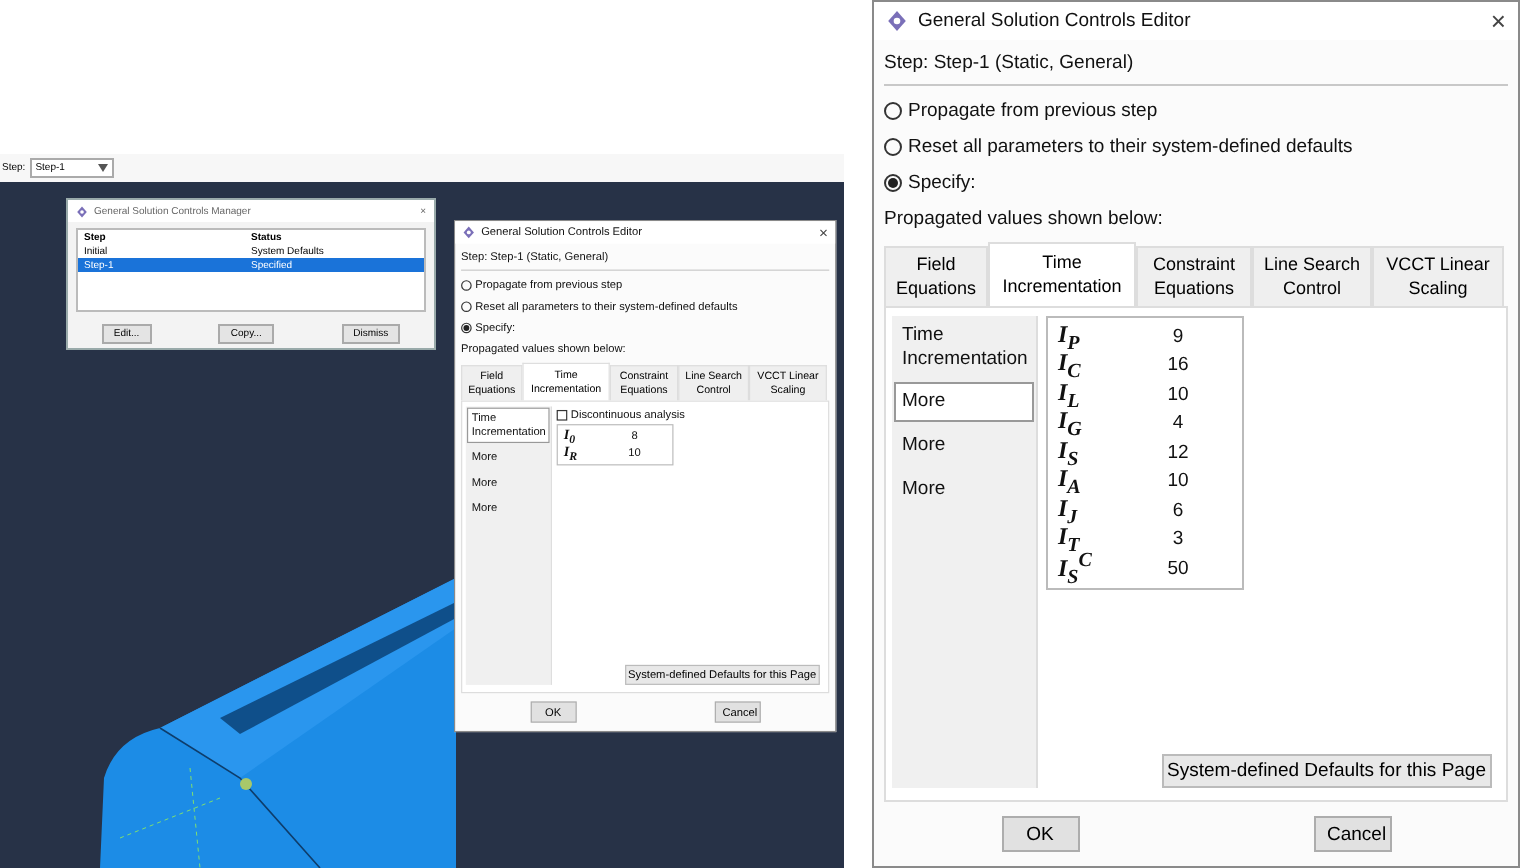 This screenshot has height=868, width=1520. Describe the element at coordinates (964, 348) in the screenshot. I see `side-list-item: Time Incrementation` at that location.